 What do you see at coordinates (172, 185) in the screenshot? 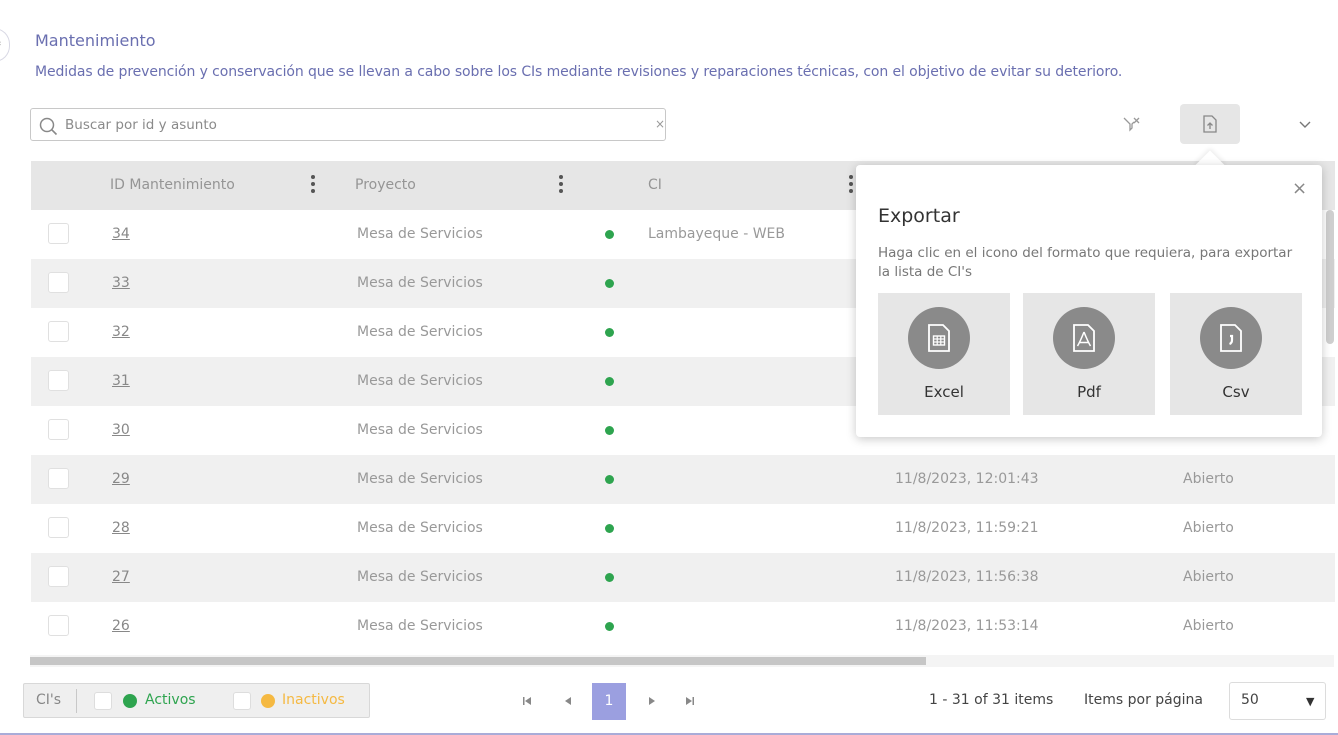
I see `column-header-id: ID Mantenimiento` at bounding box center [172, 185].